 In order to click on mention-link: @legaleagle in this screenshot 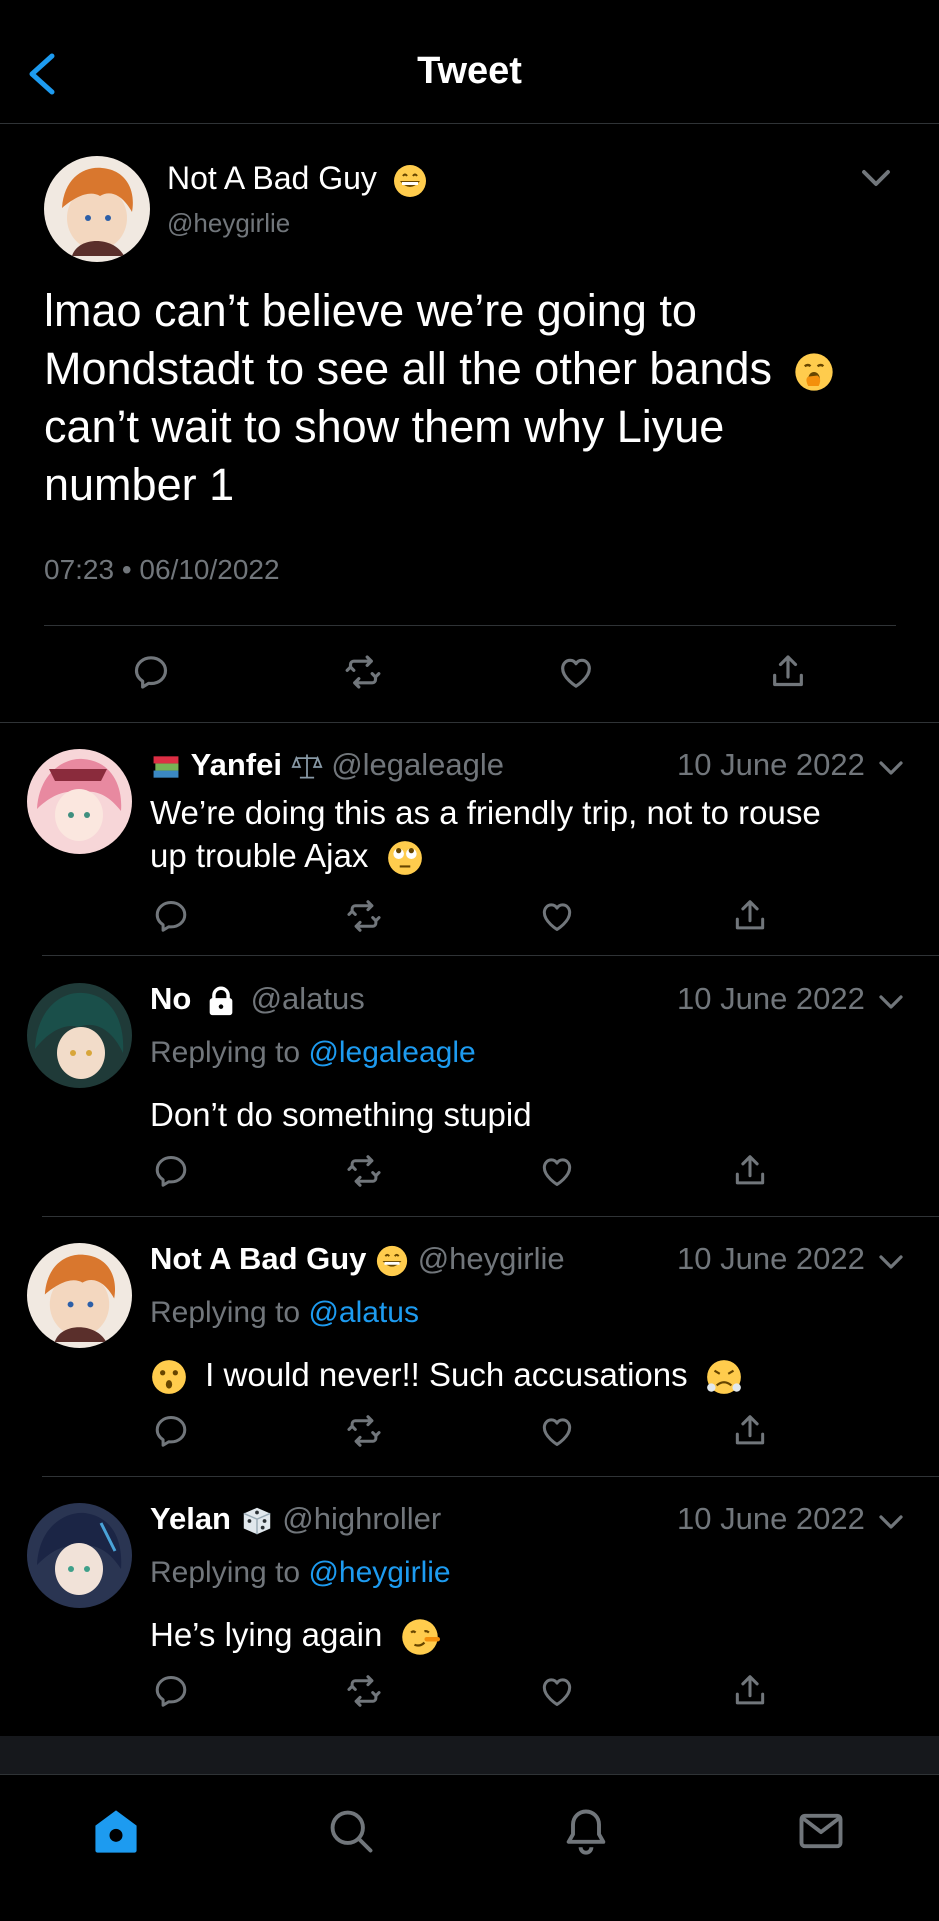, I will do `click(391, 1052)`.